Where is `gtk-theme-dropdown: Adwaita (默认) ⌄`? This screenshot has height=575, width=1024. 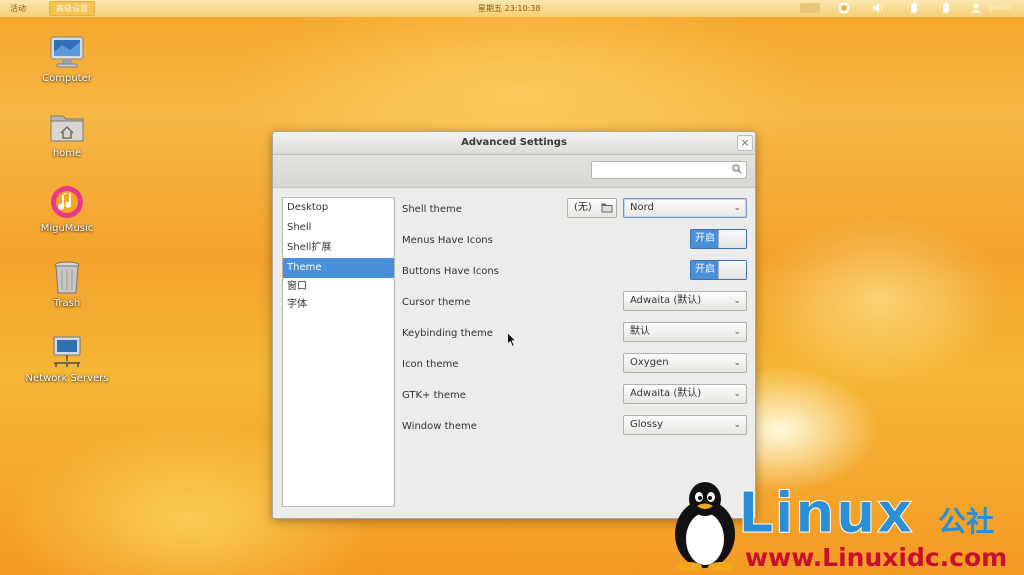 gtk-theme-dropdown: Adwaita (默认) ⌄ is located at coordinates (685, 394).